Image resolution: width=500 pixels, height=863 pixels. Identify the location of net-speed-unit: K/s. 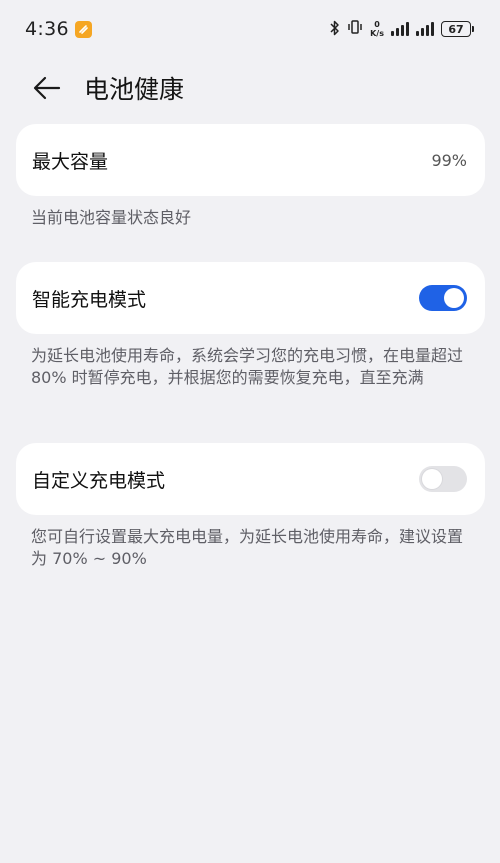
(377, 33).